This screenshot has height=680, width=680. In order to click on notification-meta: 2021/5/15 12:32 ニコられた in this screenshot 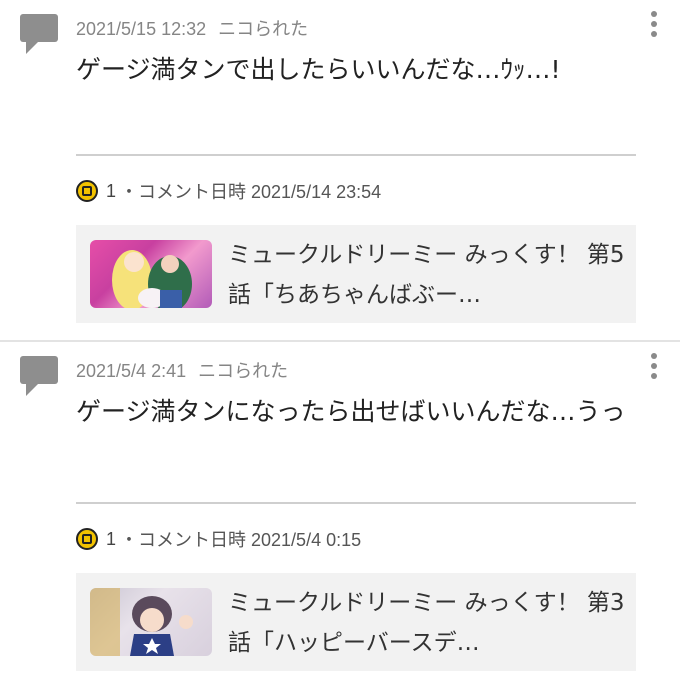, I will do `click(192, 28)`.